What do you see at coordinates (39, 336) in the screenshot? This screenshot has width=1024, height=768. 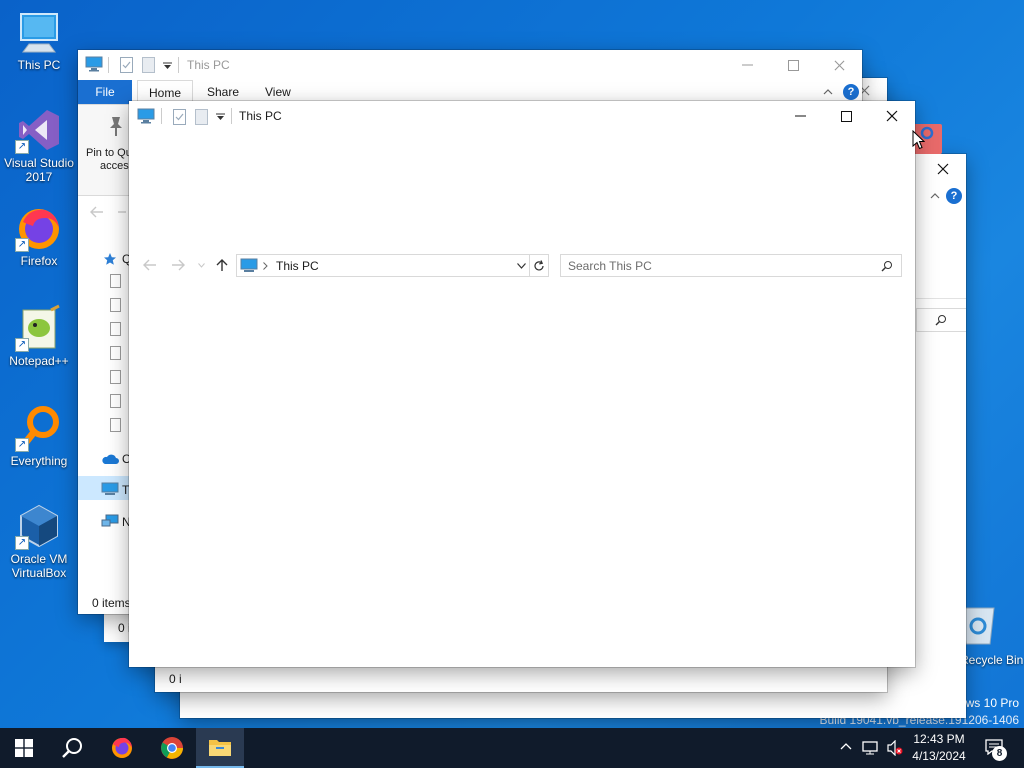 I see `desktop-icon-notepad-plus-plus: ↗ Notepad++` at bounding box center [39, 336].